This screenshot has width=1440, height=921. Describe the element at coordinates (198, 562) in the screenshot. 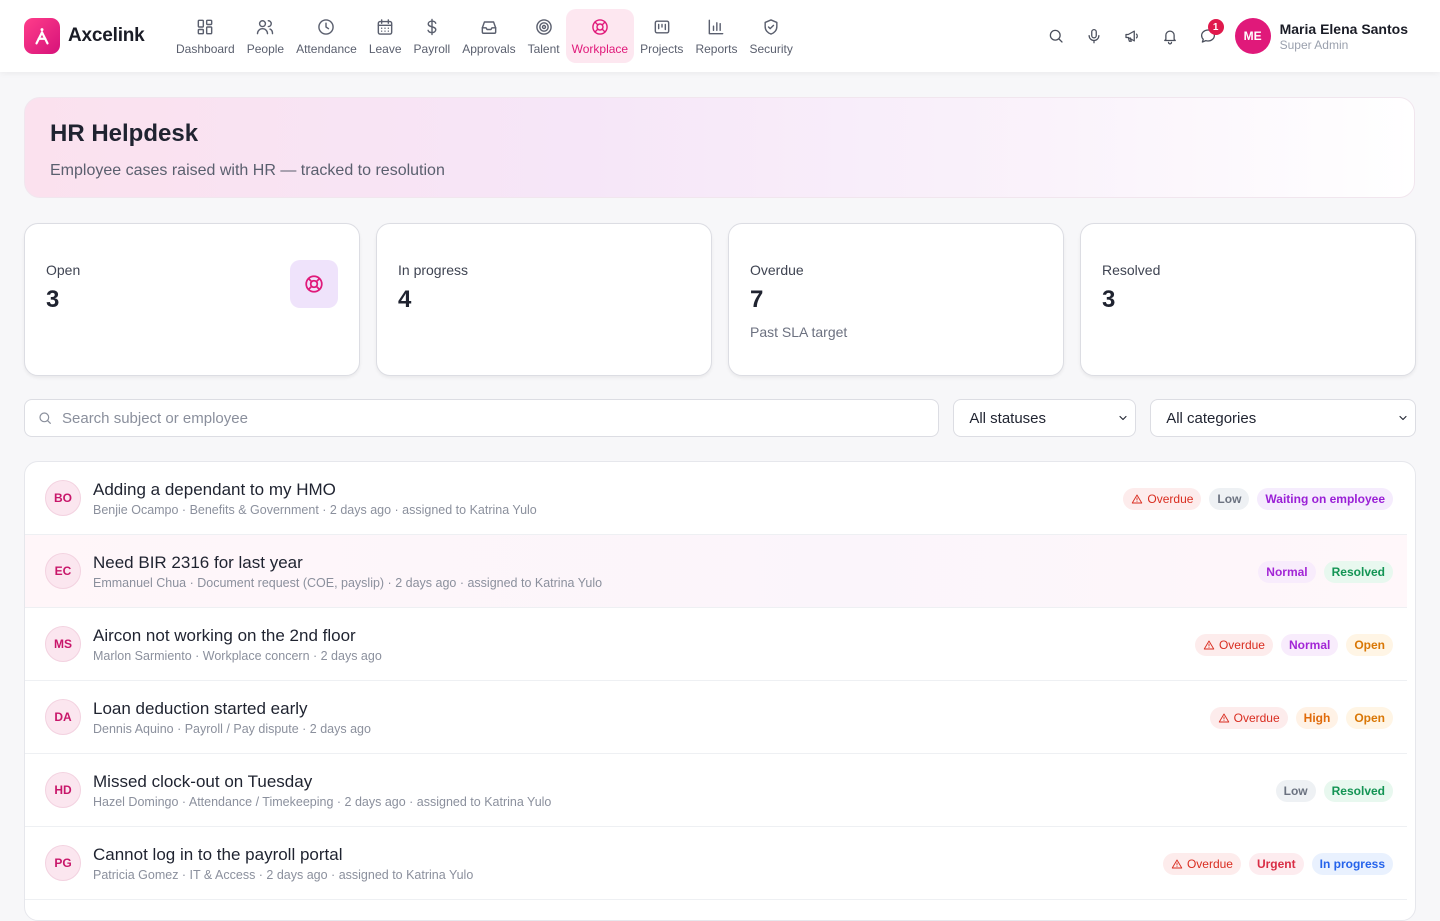

I see `case-title: Need BIR 2316 for last year` at that location.